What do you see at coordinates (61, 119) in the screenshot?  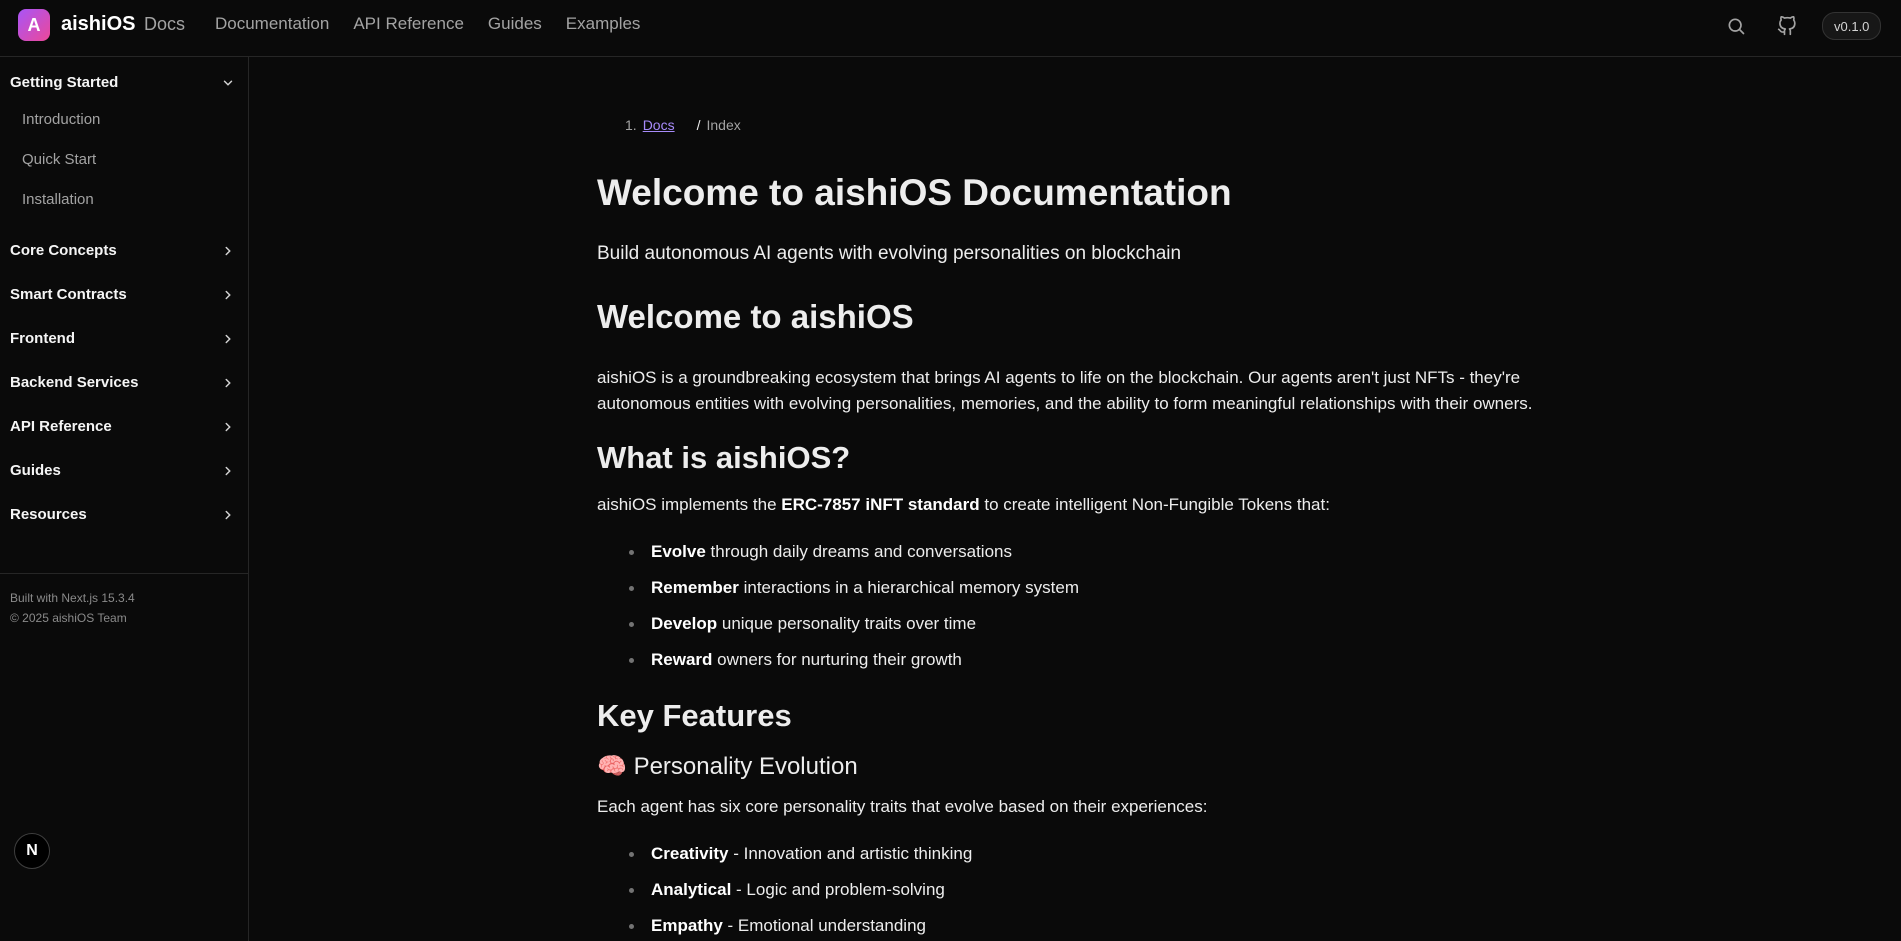 I see `sidebar-item-introduction: Introduction` at bounding box center [61, 119].